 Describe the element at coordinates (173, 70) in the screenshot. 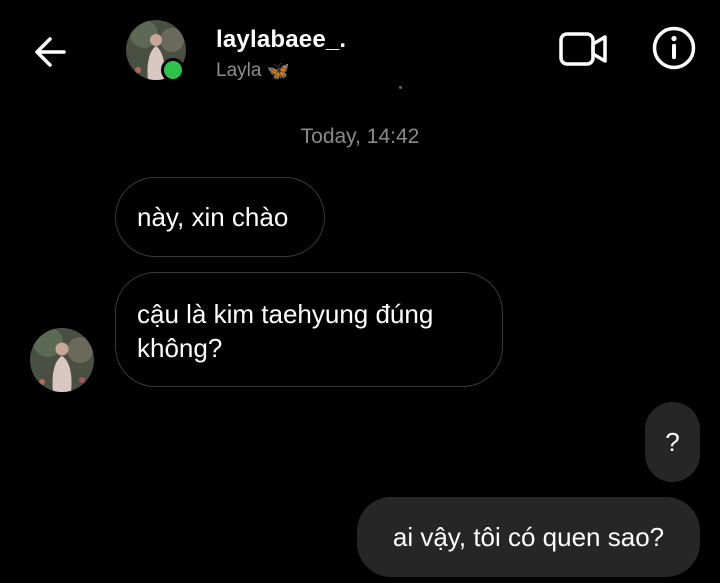

I see `online-status-dot` at that location.